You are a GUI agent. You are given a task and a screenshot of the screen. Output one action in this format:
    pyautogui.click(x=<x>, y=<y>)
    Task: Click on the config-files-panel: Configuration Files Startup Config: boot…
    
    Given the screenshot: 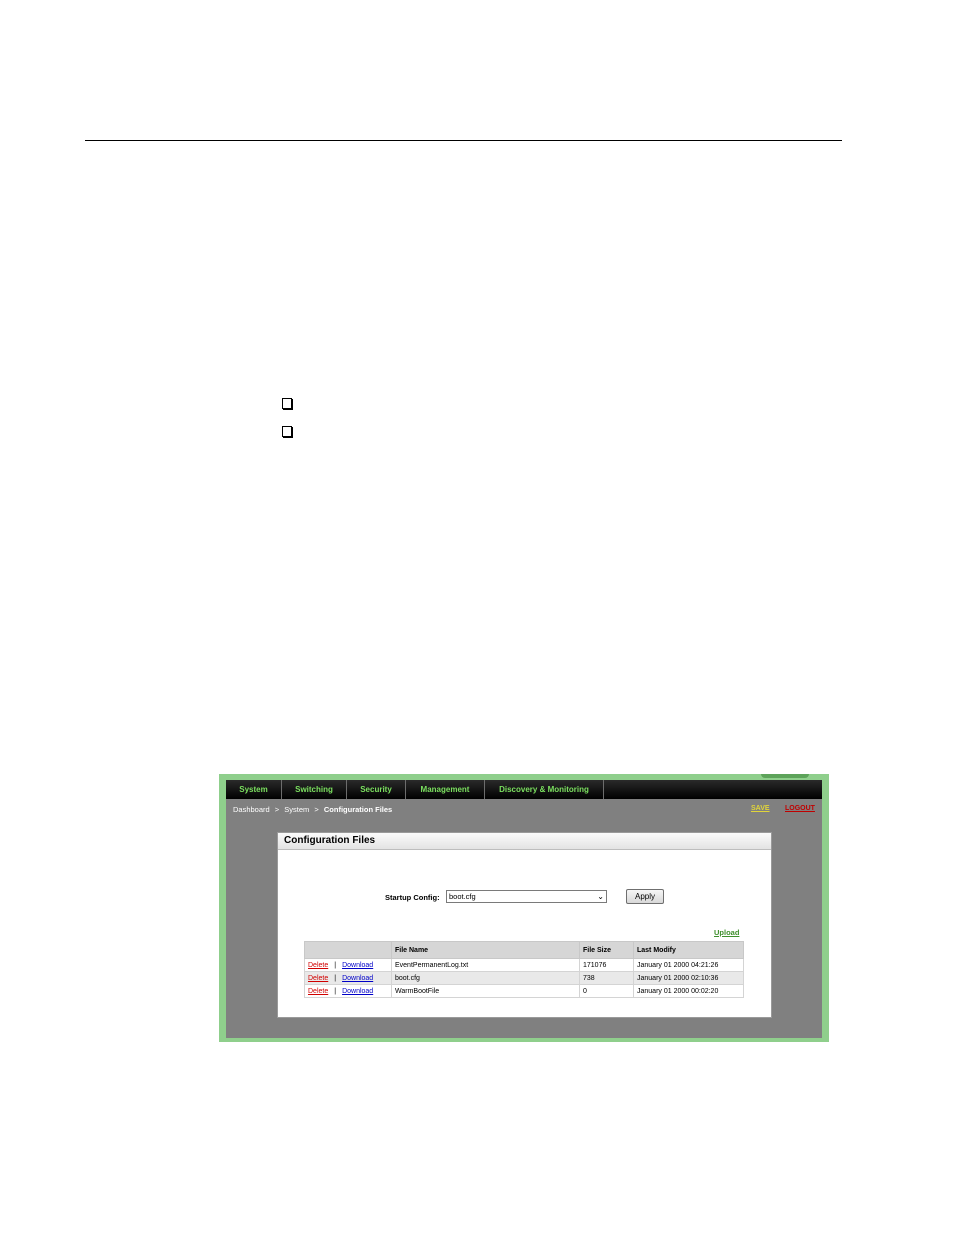 What is the action you would take?
    pyautogui.click(x=524, y=925)
    